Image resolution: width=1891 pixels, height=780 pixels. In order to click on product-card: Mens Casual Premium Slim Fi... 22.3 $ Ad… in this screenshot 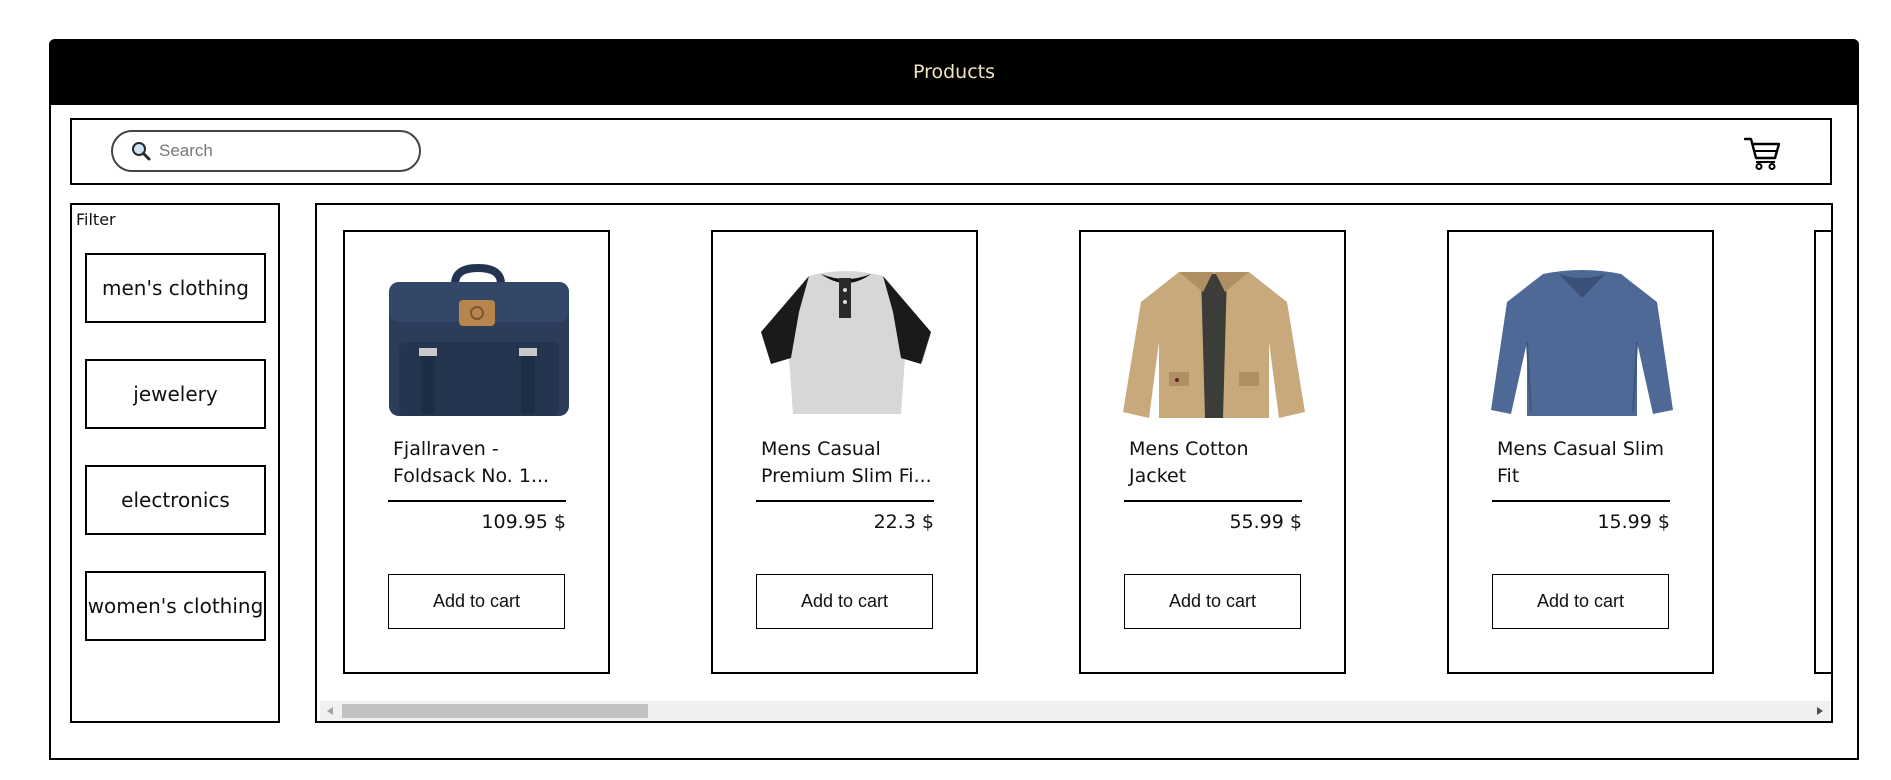, I will do `click(844, 452)`.